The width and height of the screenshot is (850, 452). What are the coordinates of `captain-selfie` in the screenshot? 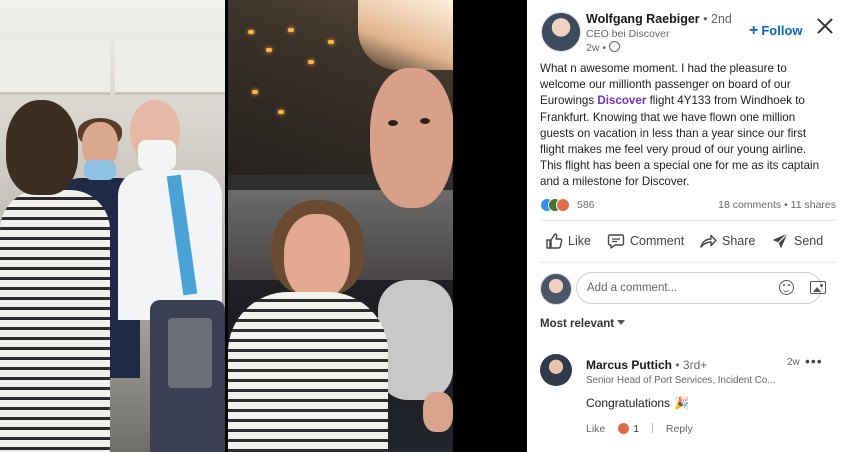 It's located at (411, 138).